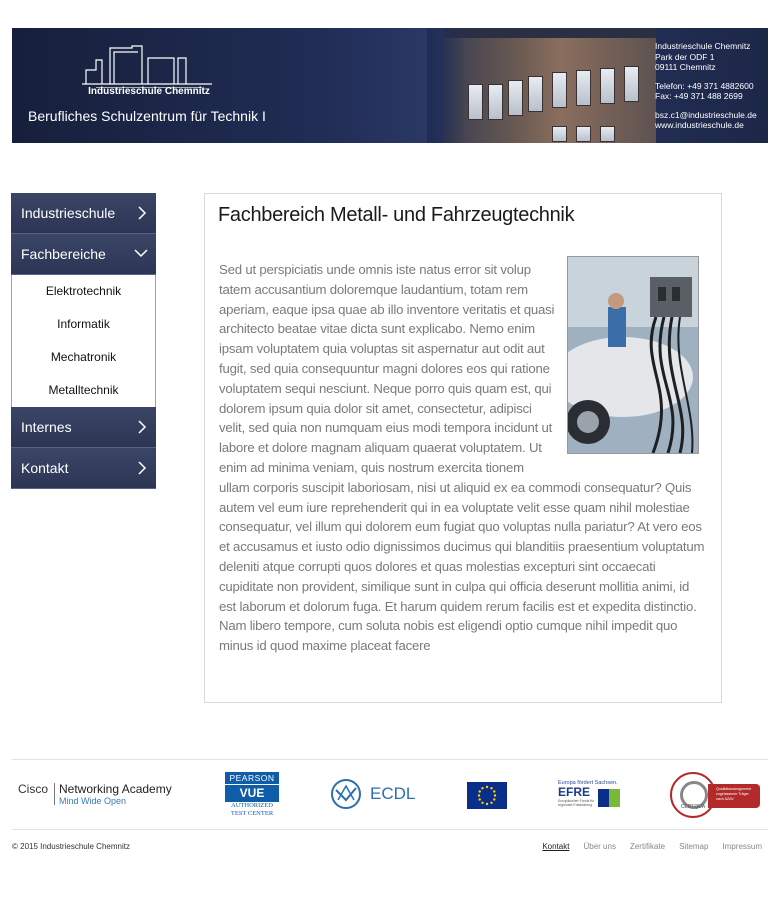  I want to click on chevron-down-icon, so click(141, 254).